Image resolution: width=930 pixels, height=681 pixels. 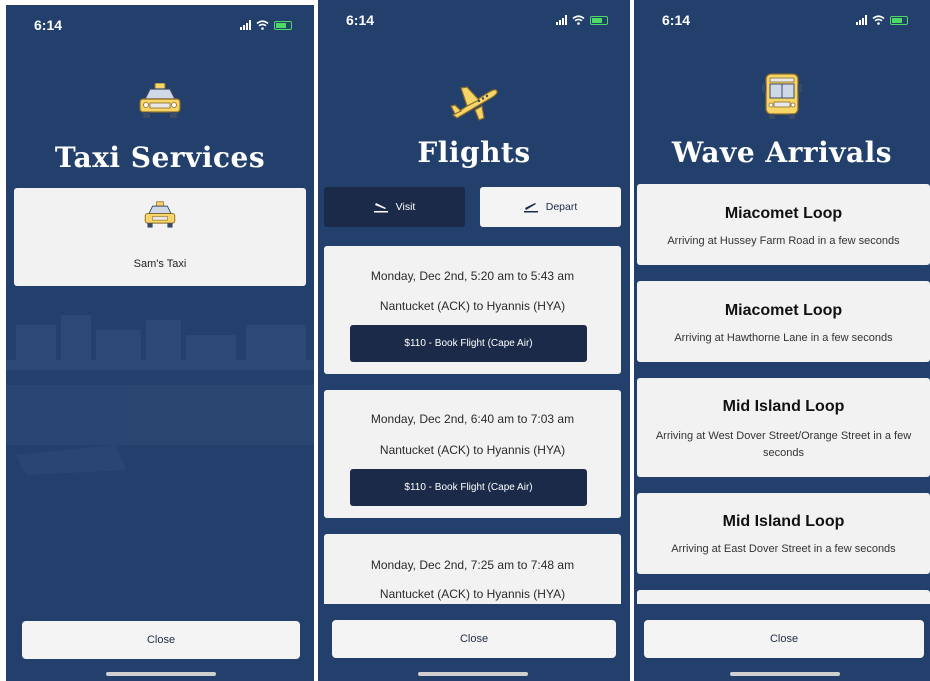 I want to click on tab-visit: Visit, so click(x=394, y=207).